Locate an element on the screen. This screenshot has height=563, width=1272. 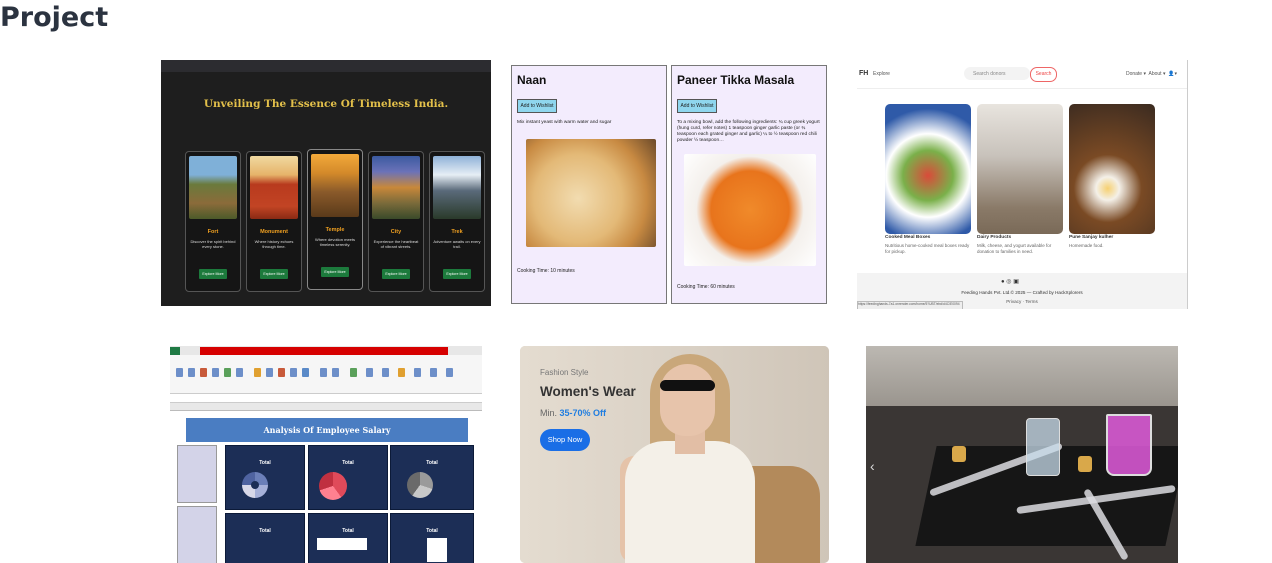
formula-bar is located at coordinates (326, 398).